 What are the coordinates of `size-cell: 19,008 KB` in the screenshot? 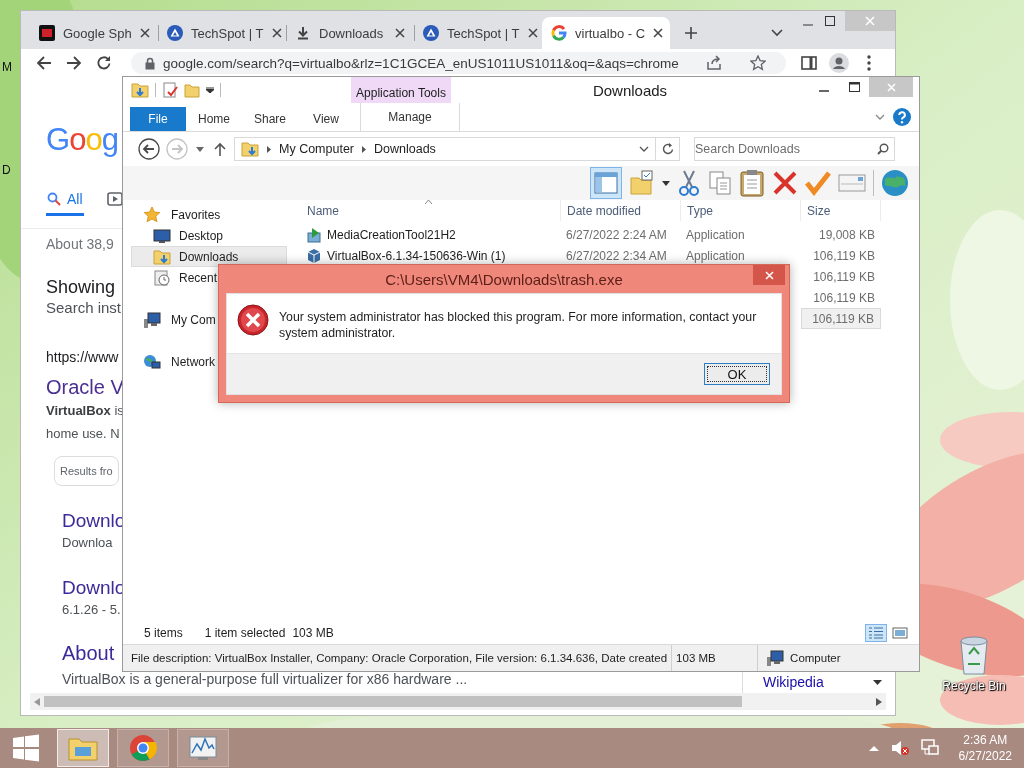 It's located at (841, 234).